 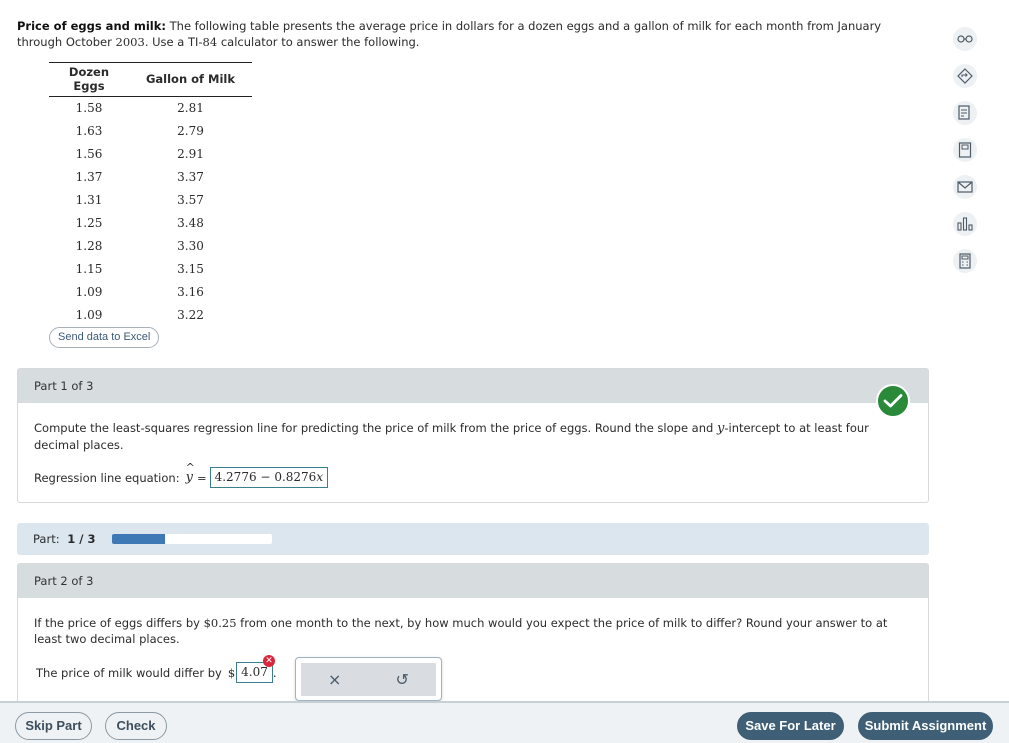 I want to click on table-row: 1.09 3.16, so click(x=150, y=292).